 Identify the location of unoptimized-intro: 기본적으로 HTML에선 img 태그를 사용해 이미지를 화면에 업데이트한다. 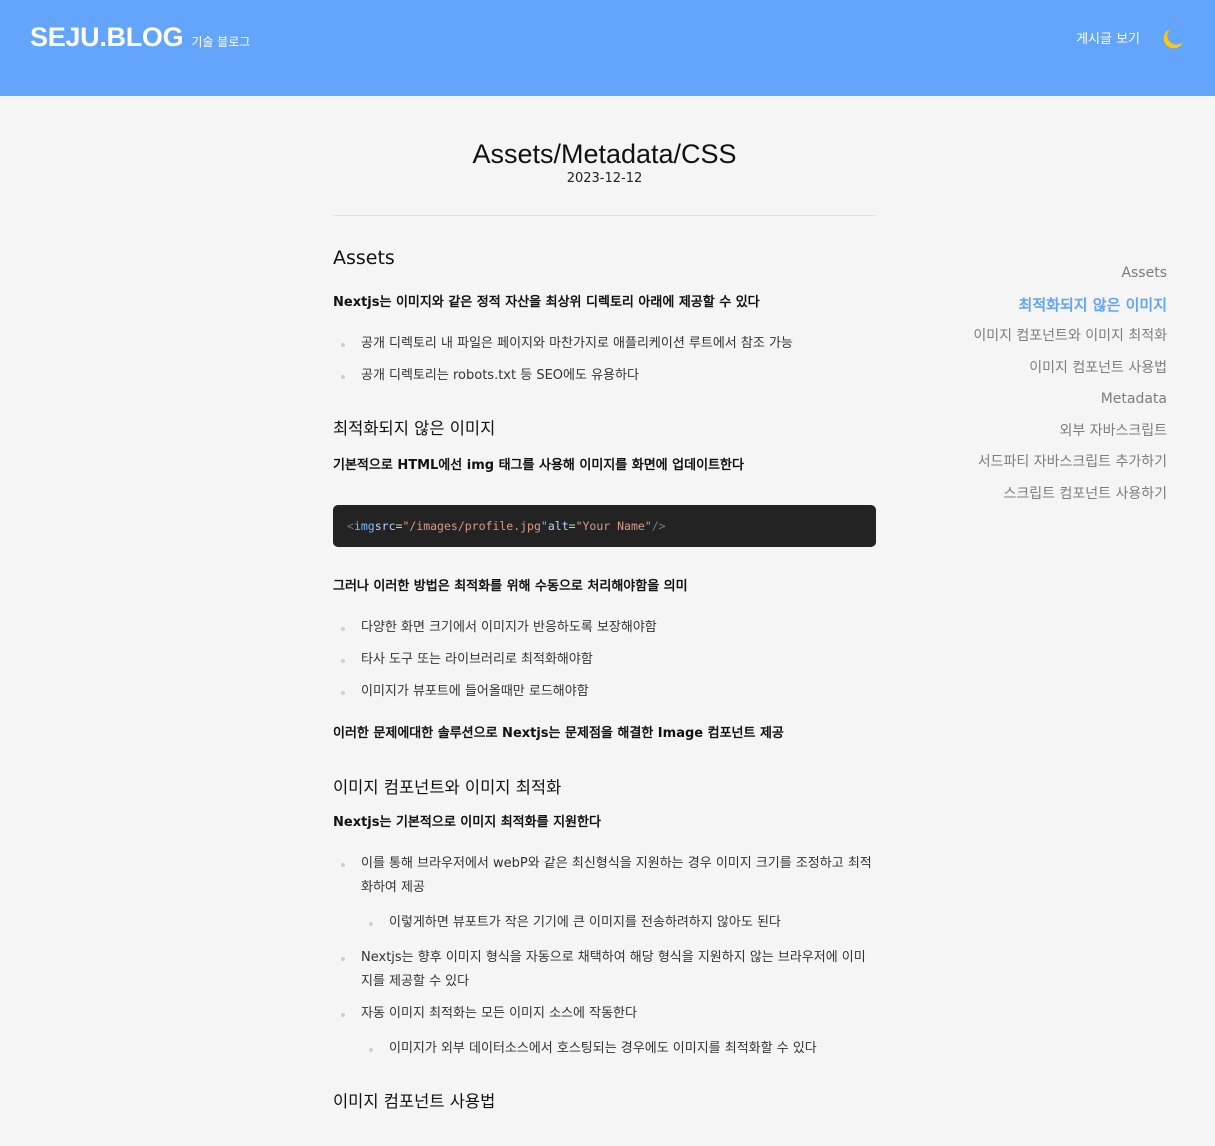
(538, 465).